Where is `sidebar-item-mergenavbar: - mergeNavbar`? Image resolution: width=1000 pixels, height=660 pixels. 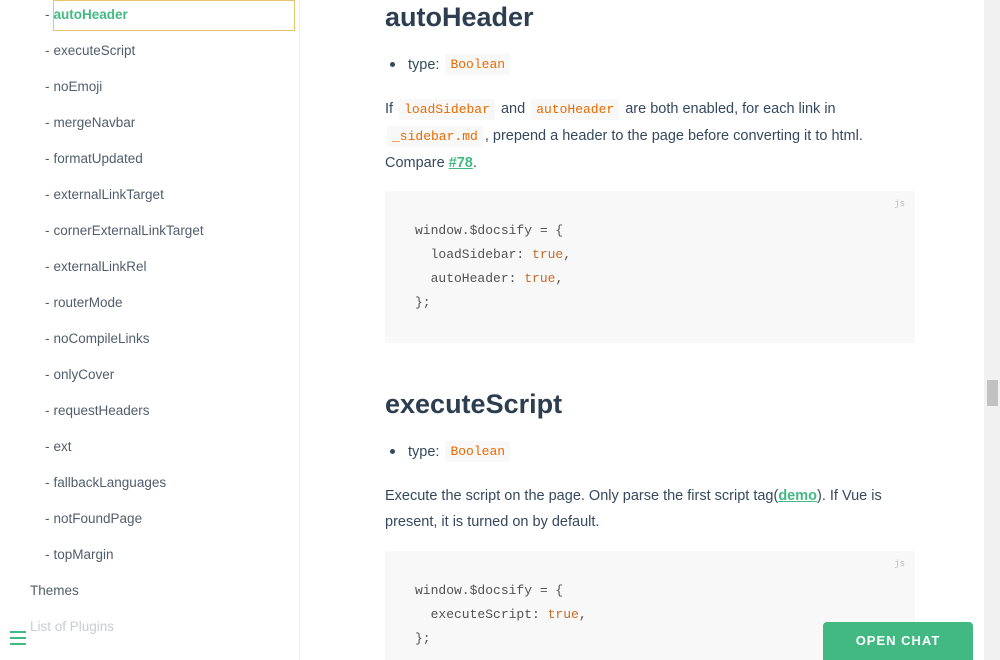 sidebar-item-mergenavbar: - mergeNavbar is located at coordinates (90, 122).